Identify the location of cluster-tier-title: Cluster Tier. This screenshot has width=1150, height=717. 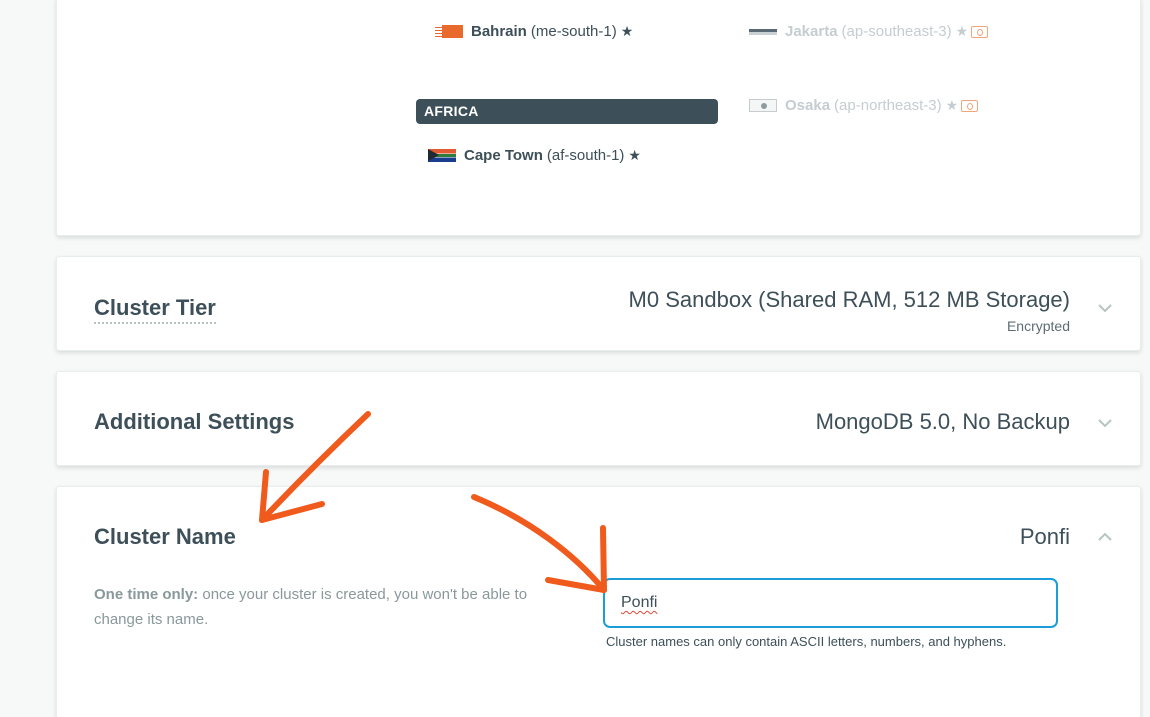
(155, 309).